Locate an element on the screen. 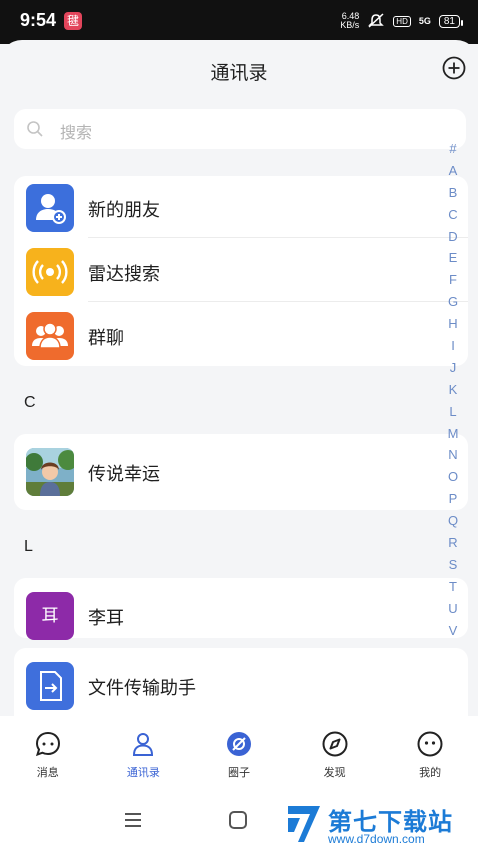 The height and width of the screenshot is (850, 478). tab-label: 发现 is located at coordinates (334, 772).